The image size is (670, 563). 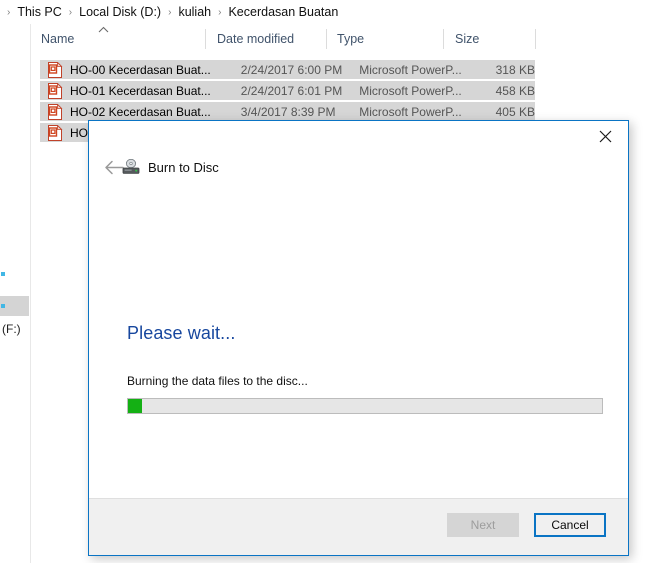 What do you see at coordinates (135, 406) in the screenshot?
I see `progress-bar-fill` at bounding box center [135, 406].